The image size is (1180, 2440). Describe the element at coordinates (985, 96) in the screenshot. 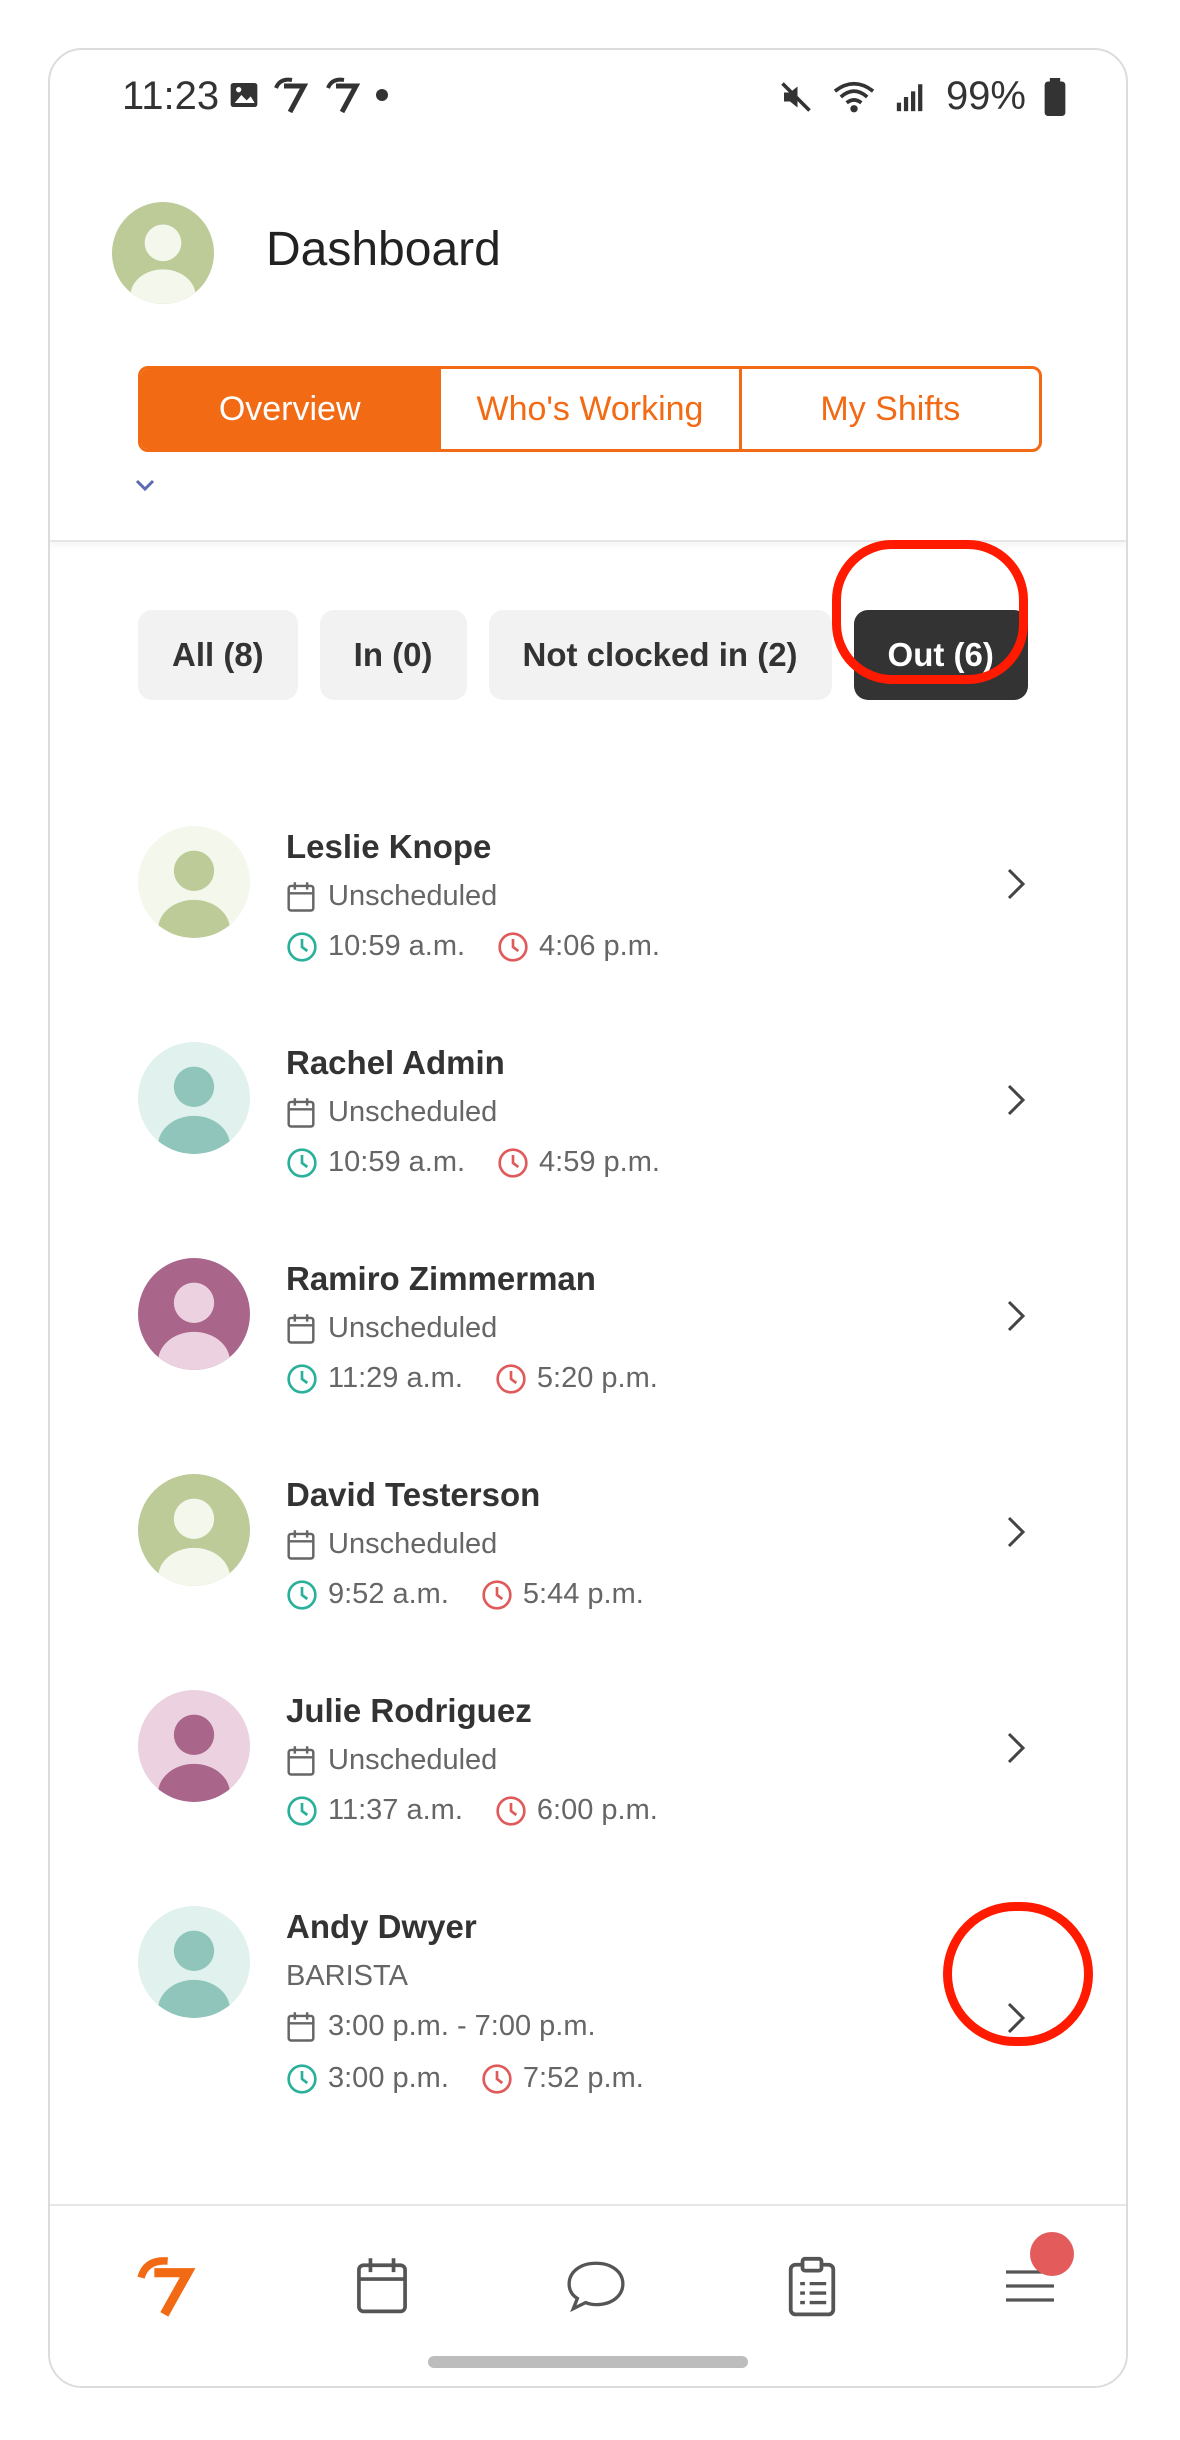

I see `battery-percent: 99%` at that location.